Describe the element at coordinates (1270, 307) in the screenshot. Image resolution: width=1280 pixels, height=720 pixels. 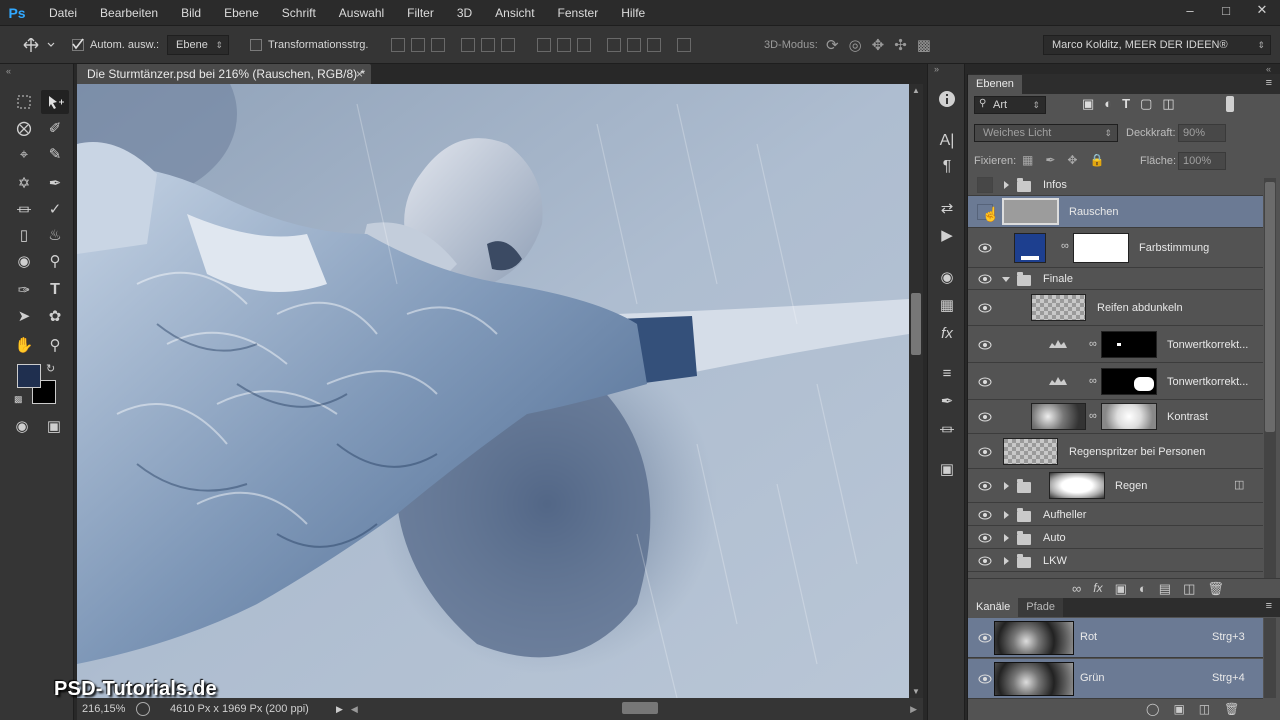
I see `layers-scroll-thumb` at that location.